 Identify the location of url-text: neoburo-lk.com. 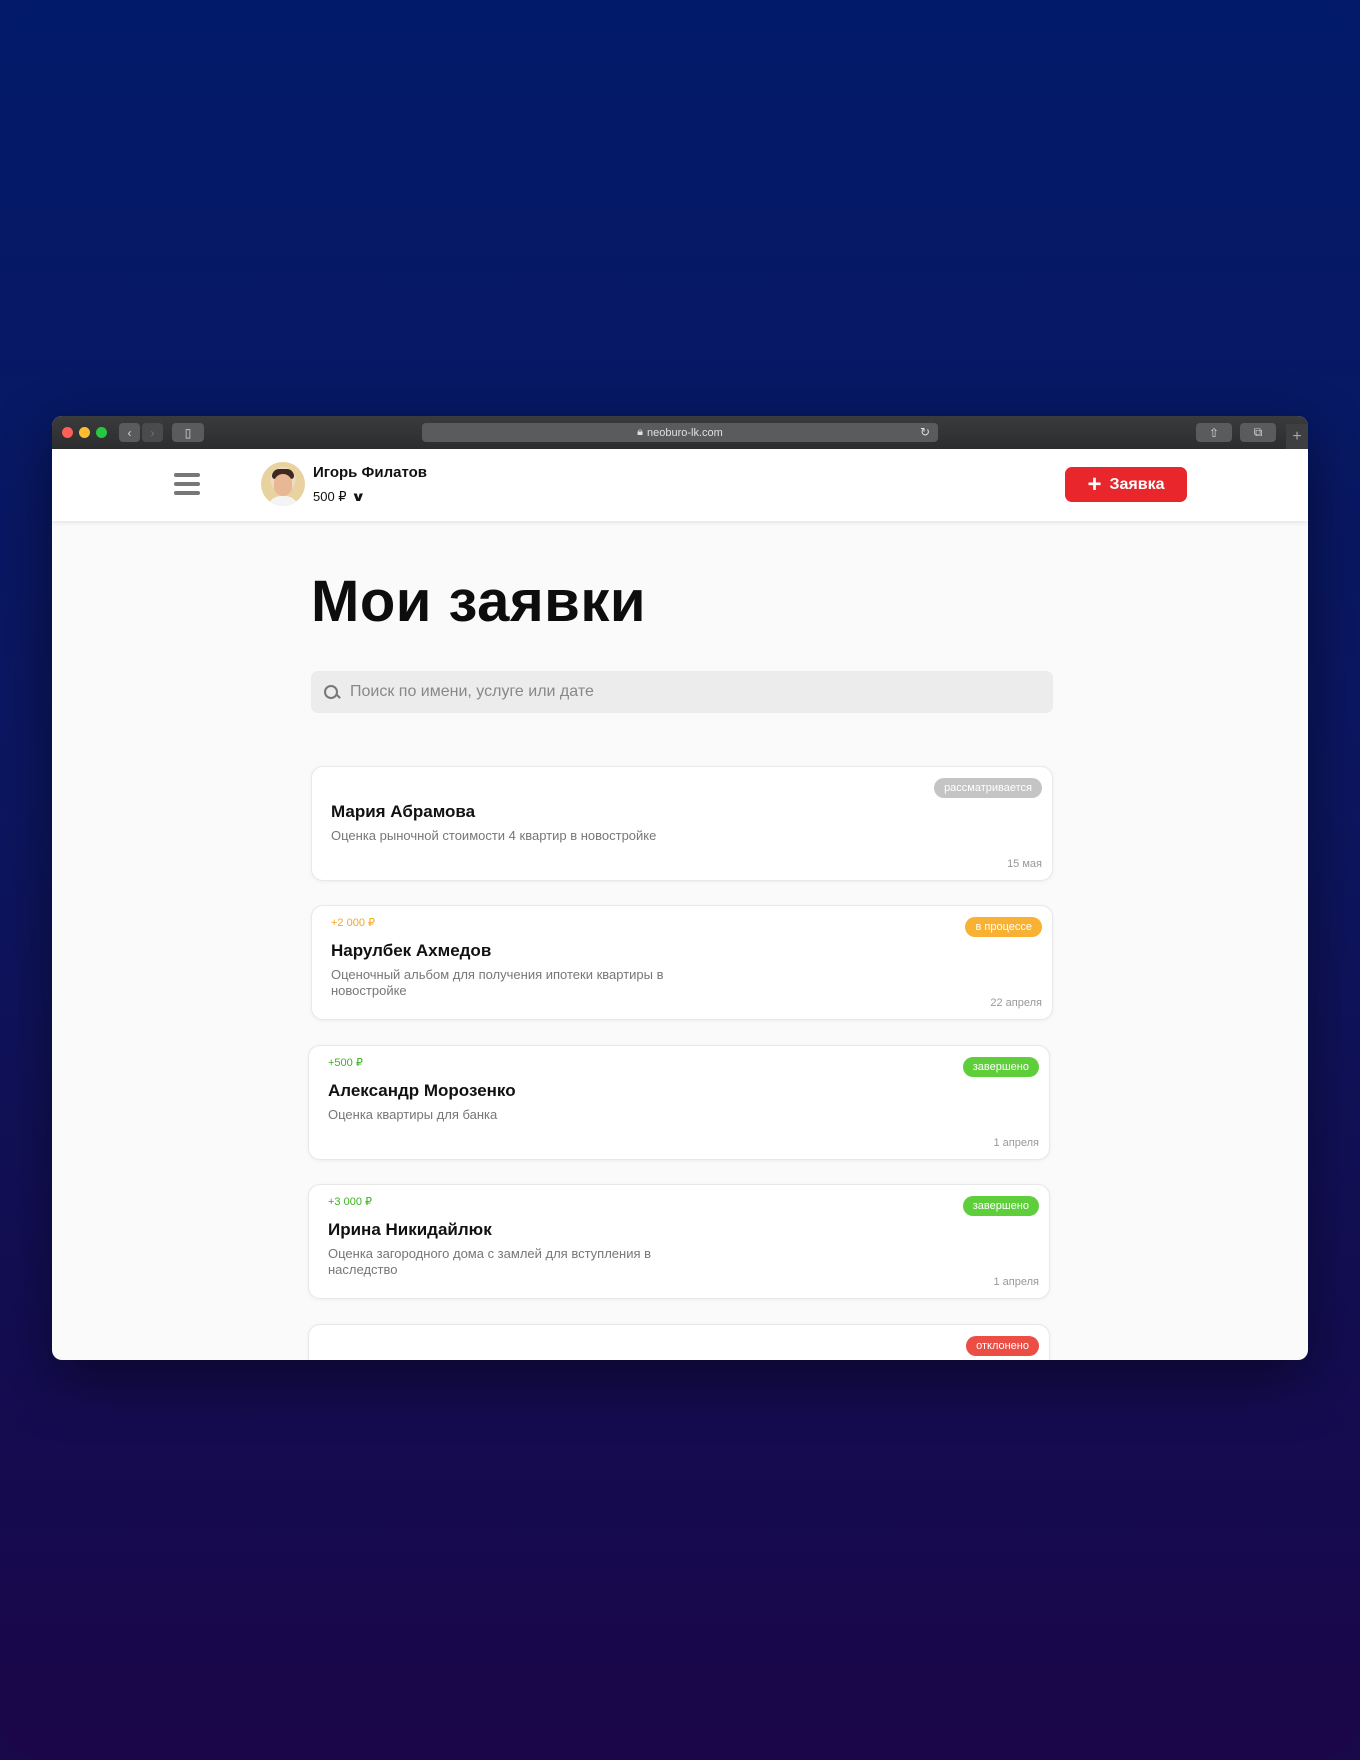
(685, 432).